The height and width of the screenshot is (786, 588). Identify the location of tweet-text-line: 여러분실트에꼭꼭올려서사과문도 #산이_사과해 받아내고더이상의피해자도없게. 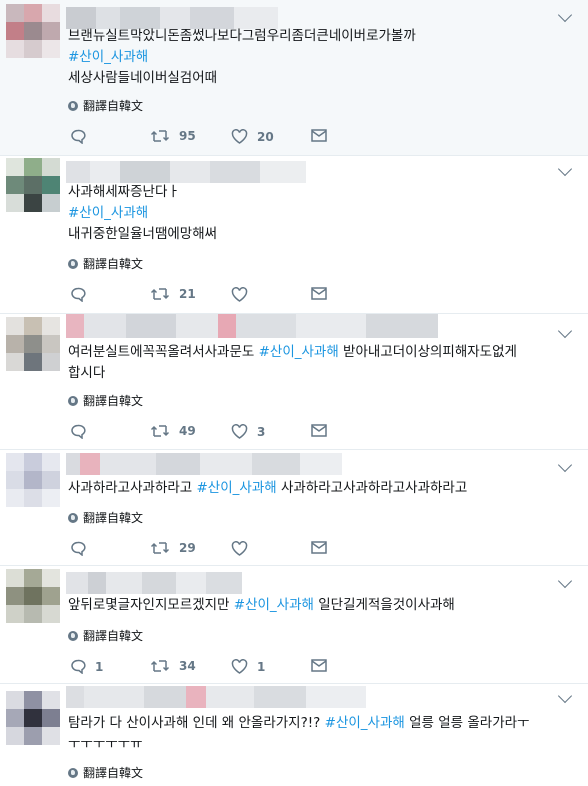
(320, 352).